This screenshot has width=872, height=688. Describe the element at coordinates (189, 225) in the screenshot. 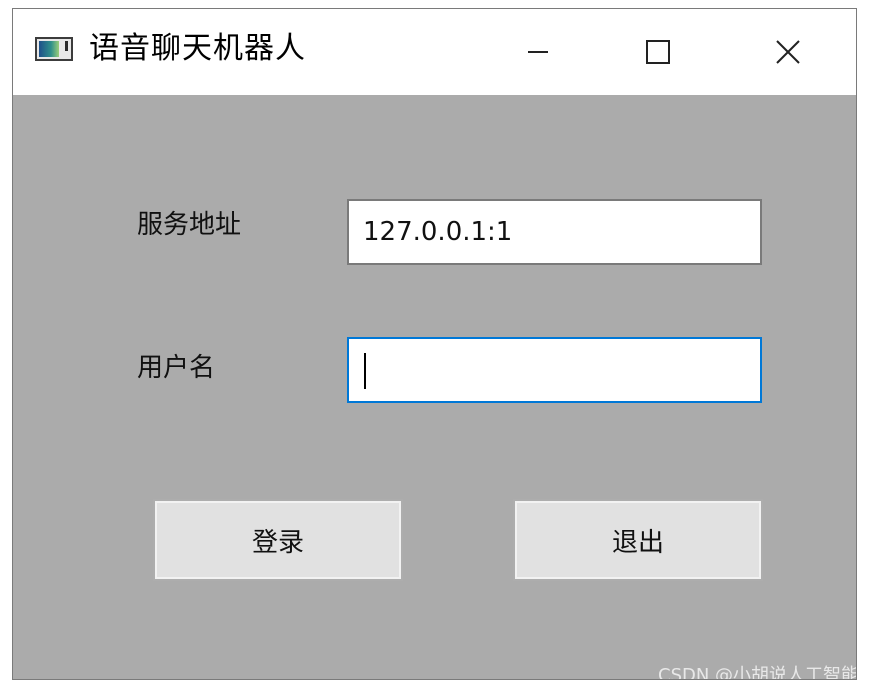

I see `server-address-label: 服务地址` at that location.